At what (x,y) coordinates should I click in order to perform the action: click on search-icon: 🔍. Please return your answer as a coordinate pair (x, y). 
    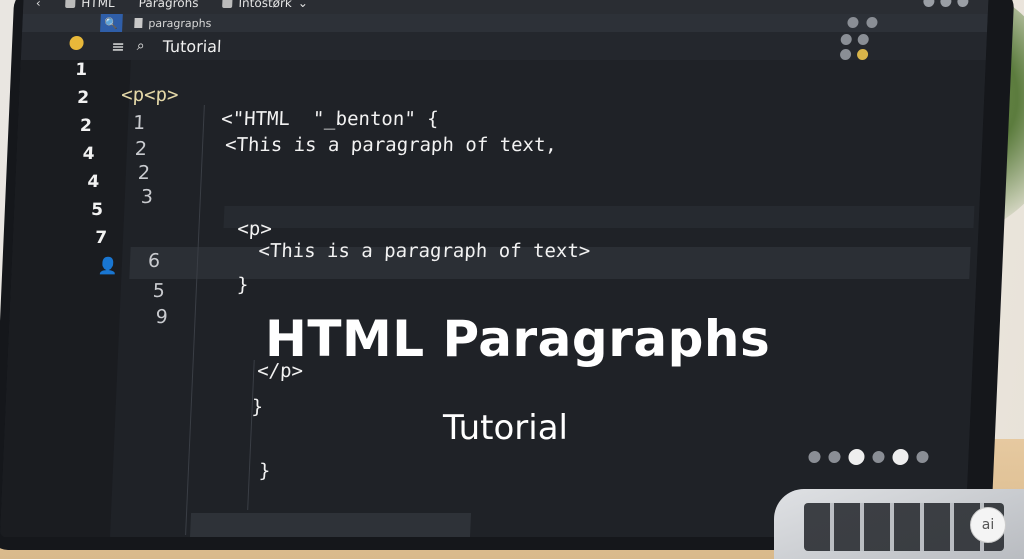
    Looking at the image, I should click on (111, 23).